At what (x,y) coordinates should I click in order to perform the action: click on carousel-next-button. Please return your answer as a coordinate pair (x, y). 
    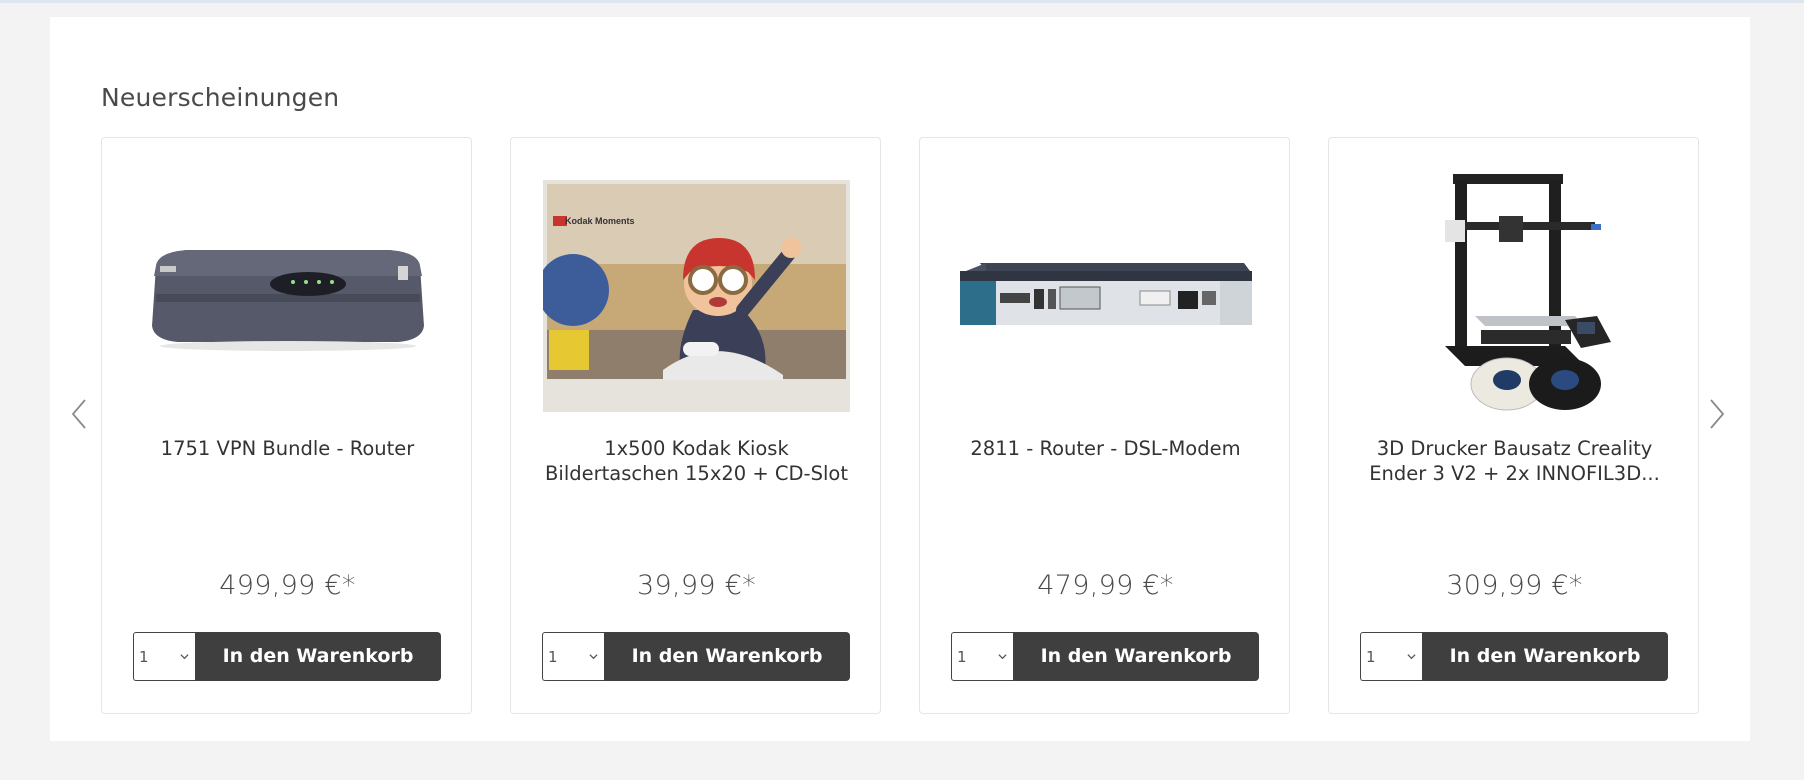
    Looking at the image, I should click on (1717, 414).